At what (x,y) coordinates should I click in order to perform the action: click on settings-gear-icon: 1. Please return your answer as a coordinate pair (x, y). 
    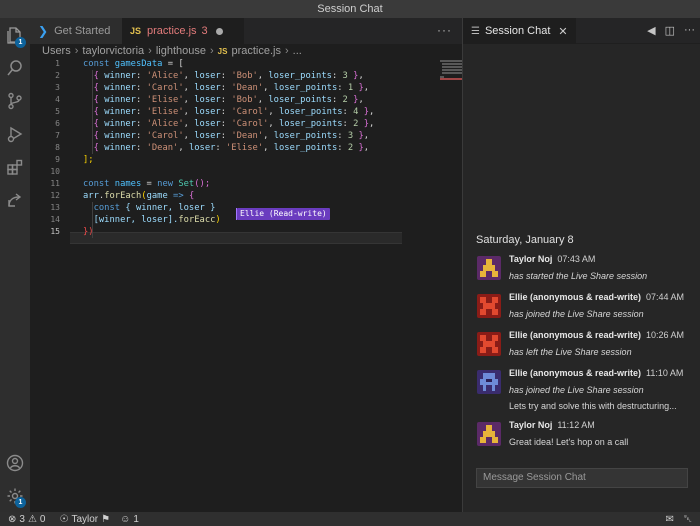
    Looking at the image, I should click on (16, 497).